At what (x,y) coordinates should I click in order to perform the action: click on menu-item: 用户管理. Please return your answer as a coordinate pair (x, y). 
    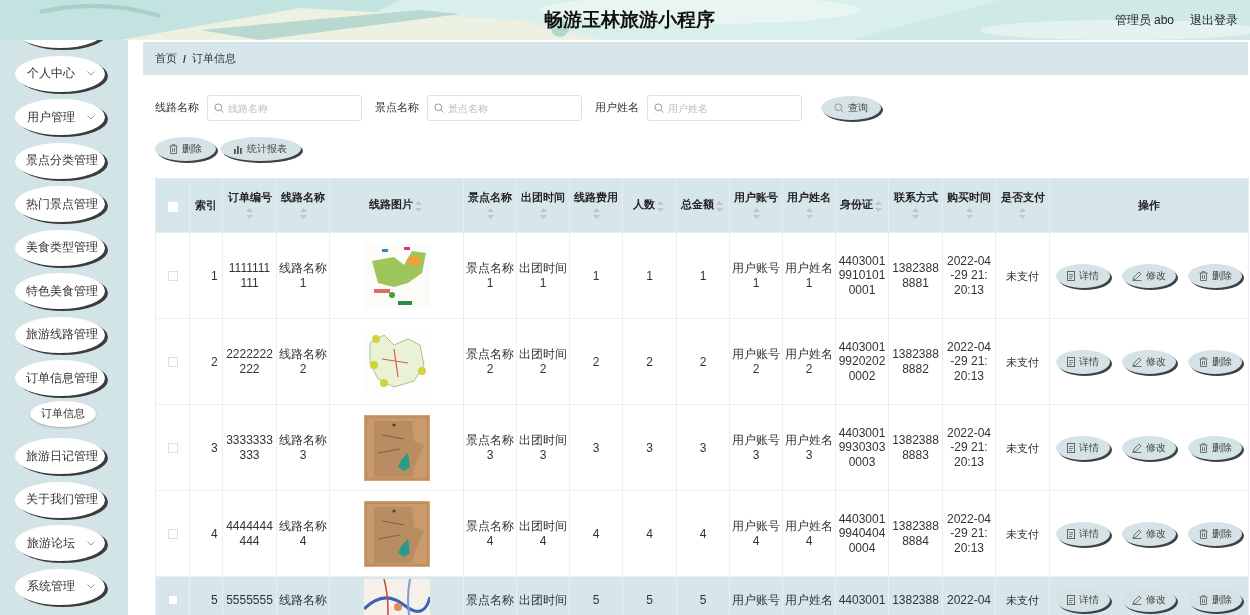
    Looking at the image, I should click on (60, 117).